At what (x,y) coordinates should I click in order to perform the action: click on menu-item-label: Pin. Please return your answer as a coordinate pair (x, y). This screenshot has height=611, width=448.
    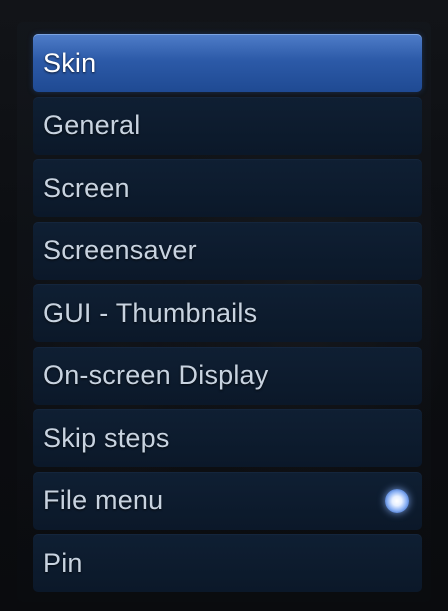
    Looking at the image, I should click on (63, 562).